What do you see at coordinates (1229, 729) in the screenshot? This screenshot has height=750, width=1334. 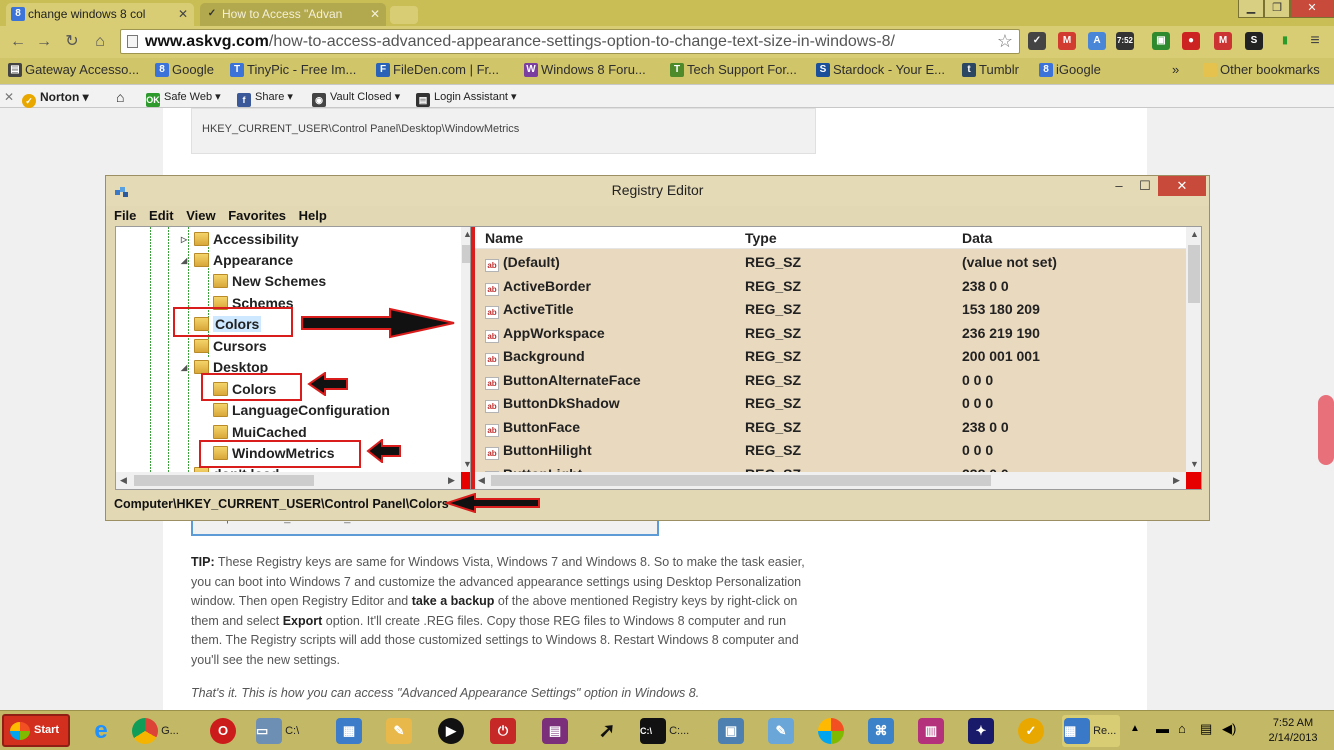 I see `volume-icon: ◀)` at bounding box center [1229, 729].